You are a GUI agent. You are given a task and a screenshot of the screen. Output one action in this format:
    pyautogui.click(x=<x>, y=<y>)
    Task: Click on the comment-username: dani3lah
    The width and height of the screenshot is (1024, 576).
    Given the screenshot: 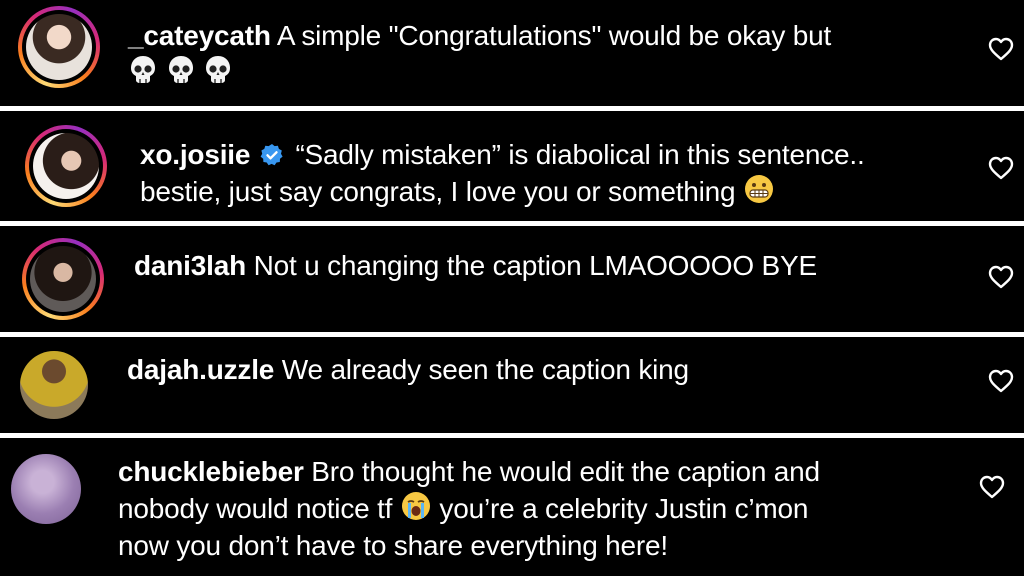 What is the action you would take?
    pyautogui.click(x=190, y=265)
    